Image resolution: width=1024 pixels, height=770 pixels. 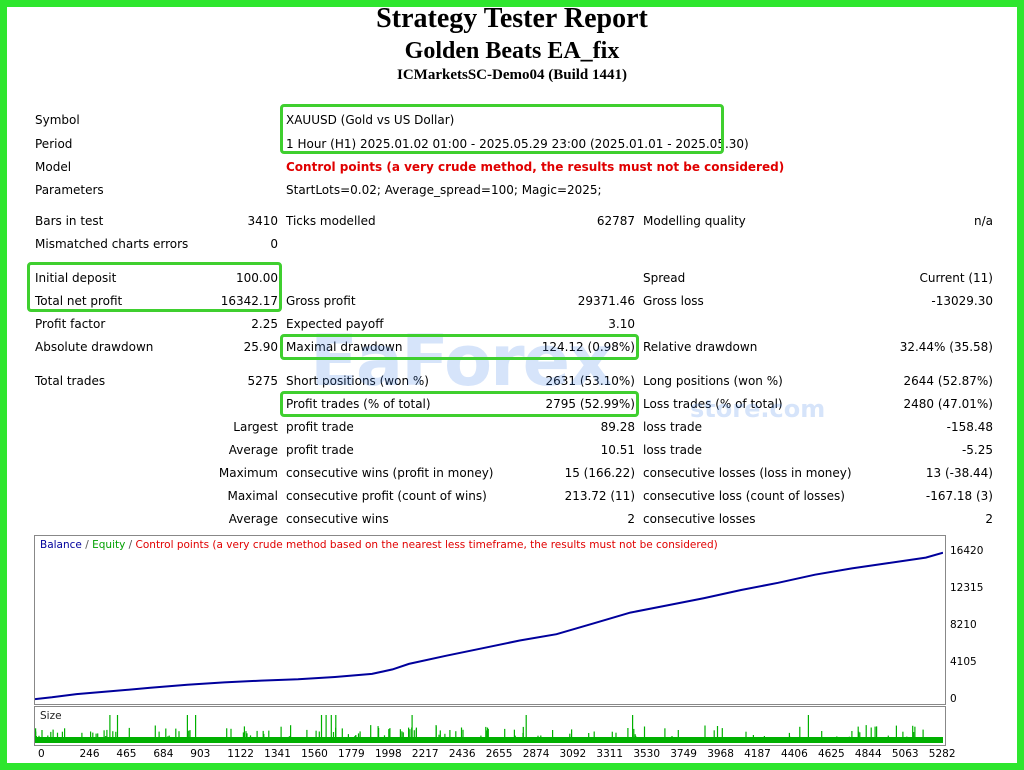 What do you see at coordinates (41, 754) in the screenshot?
I see `x-tick-label: 0` at bounding box center [41, 754].